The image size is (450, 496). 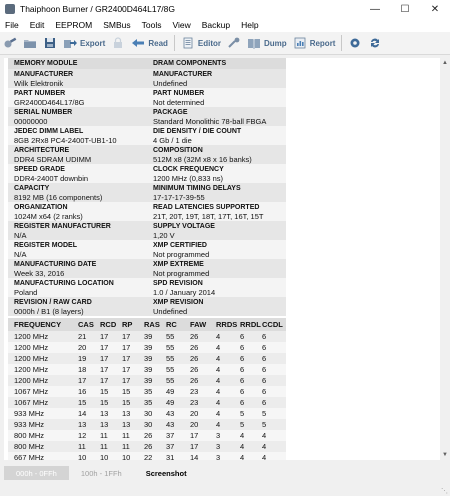 What do you see at coordinates (74, 25) in the screenshot?
I see `menu-eeprom: EEPROM` at bounding box center [74, 25].